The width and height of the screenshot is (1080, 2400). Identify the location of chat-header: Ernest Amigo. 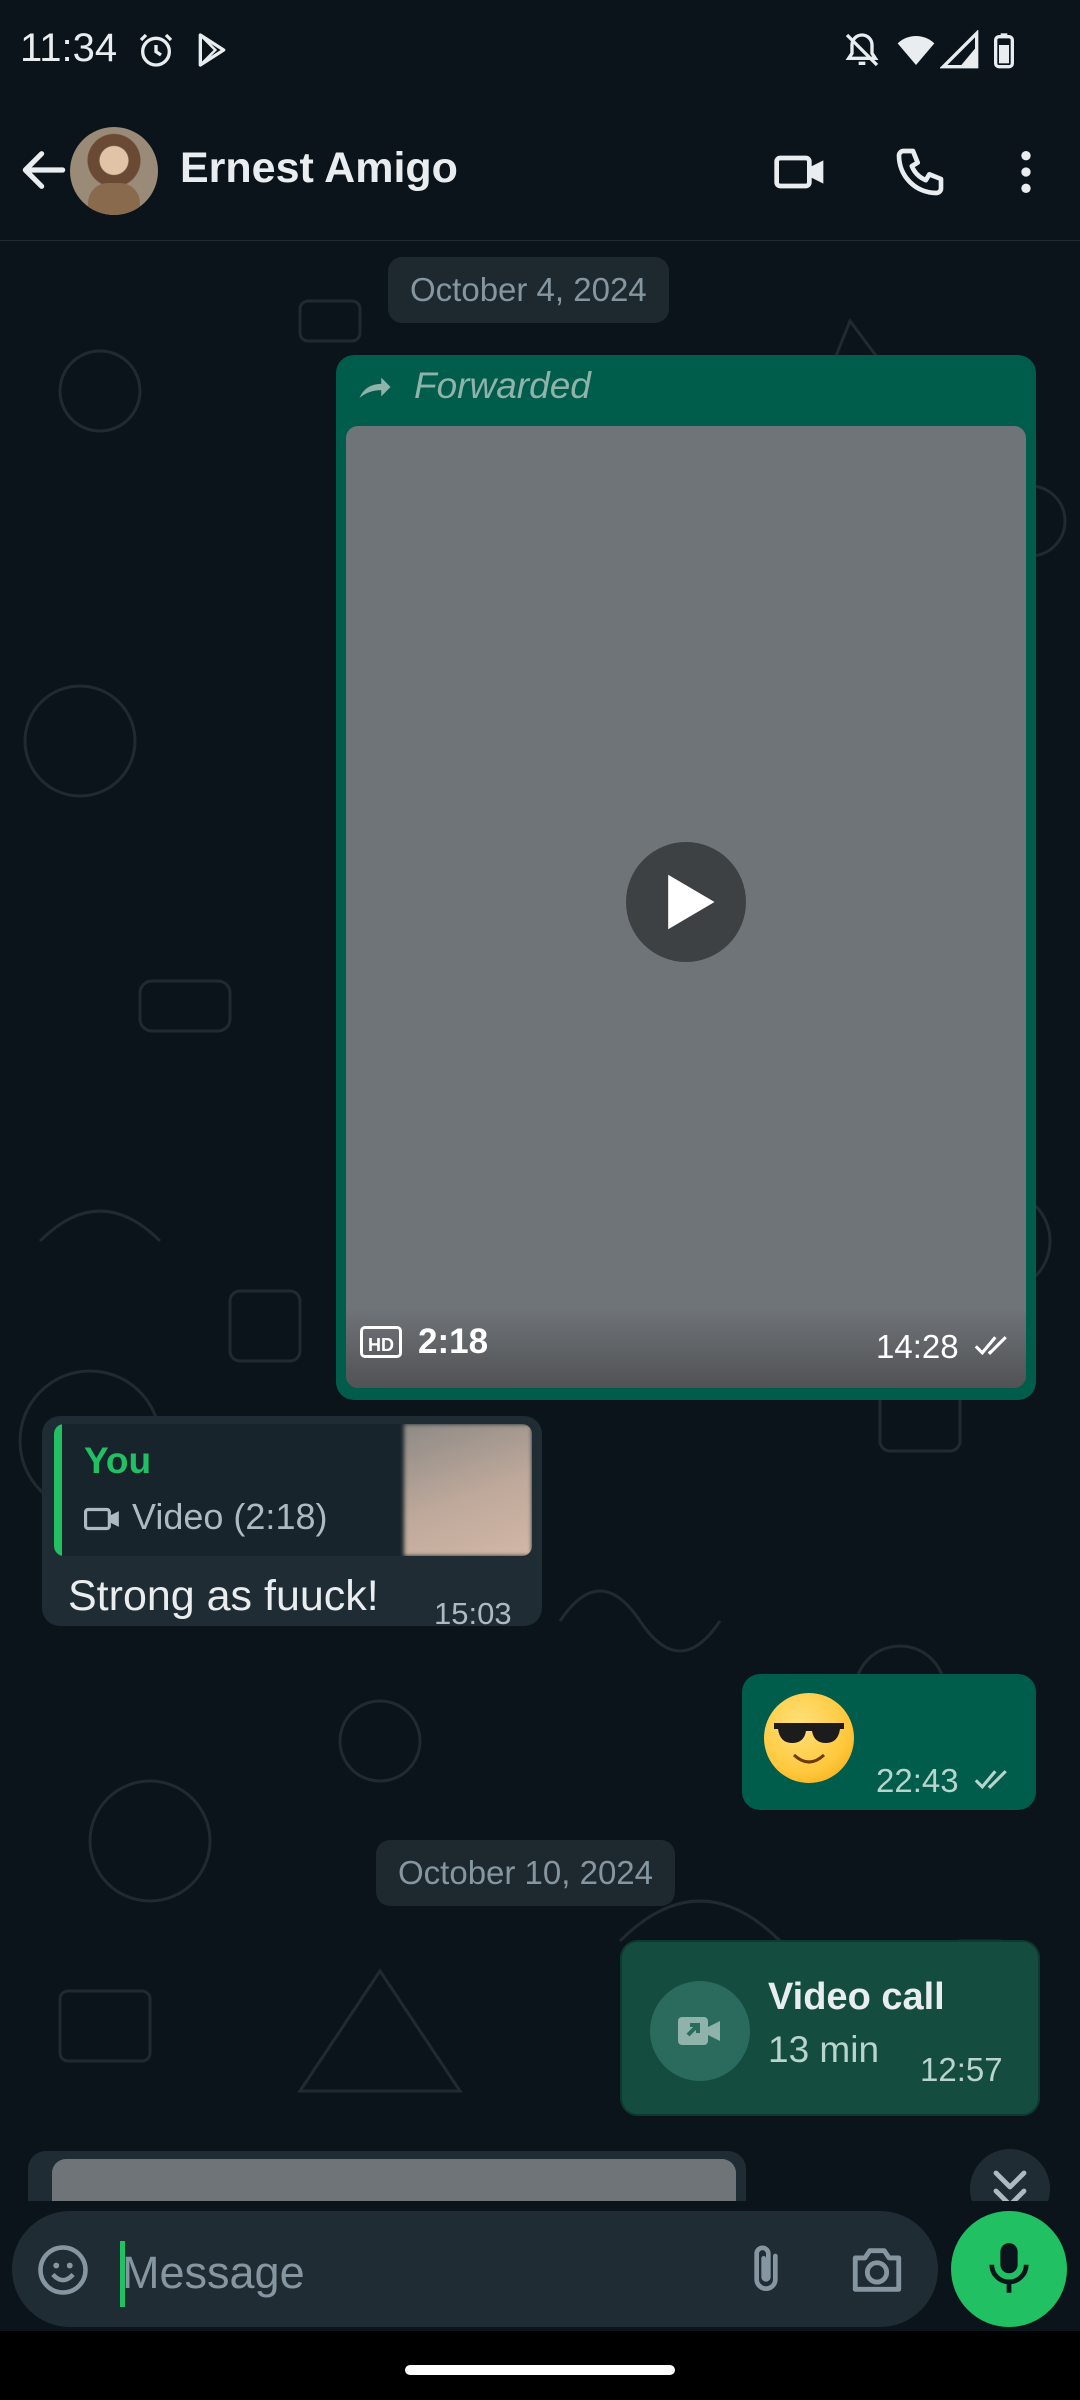
(540, 170).